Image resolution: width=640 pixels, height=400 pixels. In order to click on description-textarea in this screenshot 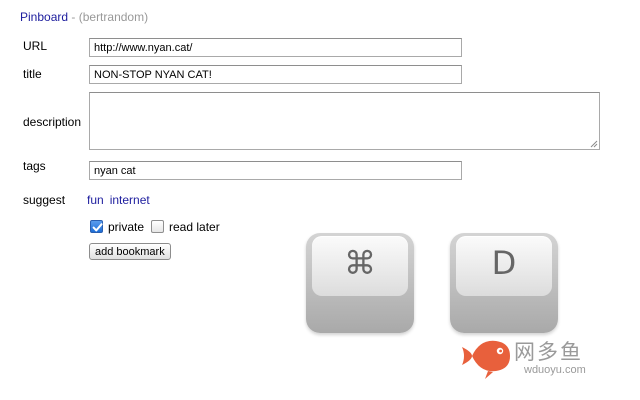, I will do `click(344, 121)`.